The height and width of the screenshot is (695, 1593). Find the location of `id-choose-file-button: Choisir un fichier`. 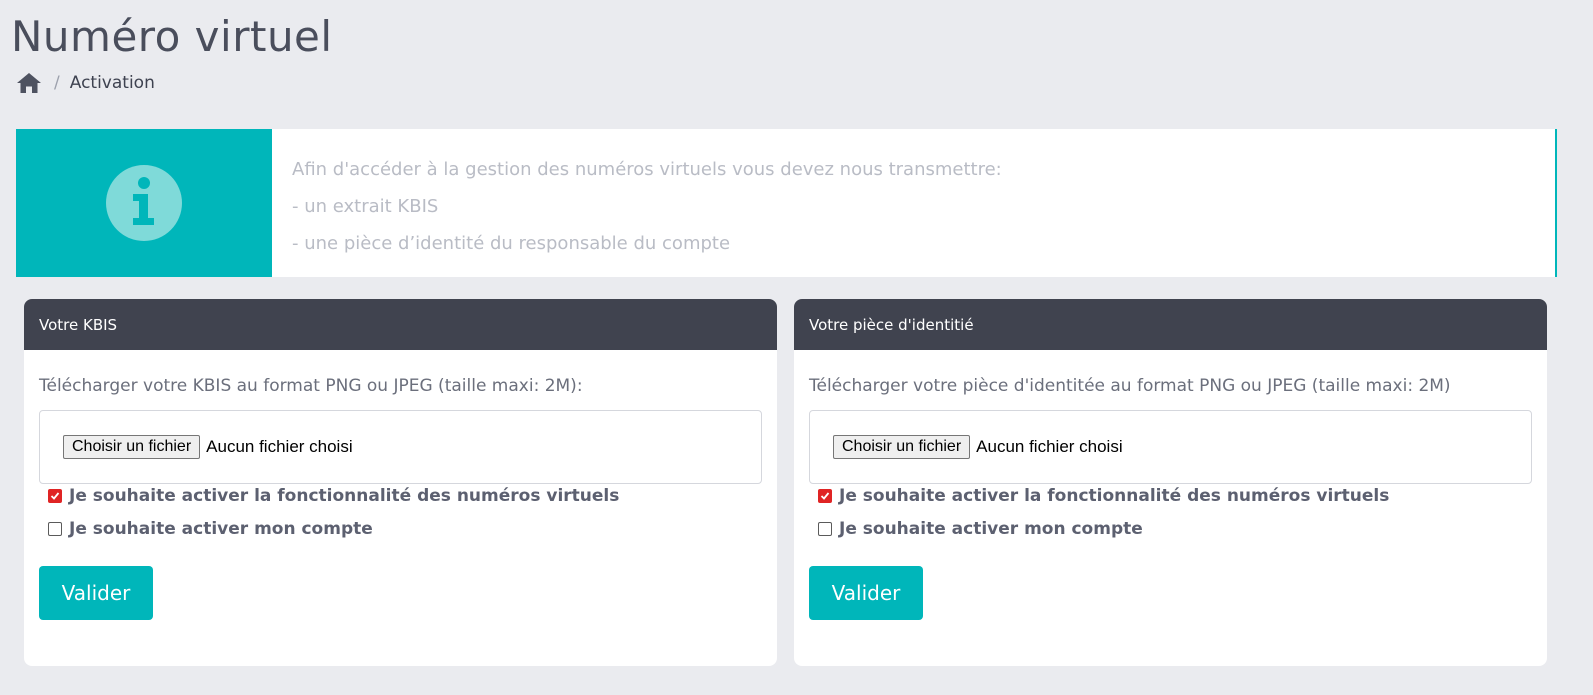

id-choose-file-button: Choisir un fichier is located at coordinates (902, 447).